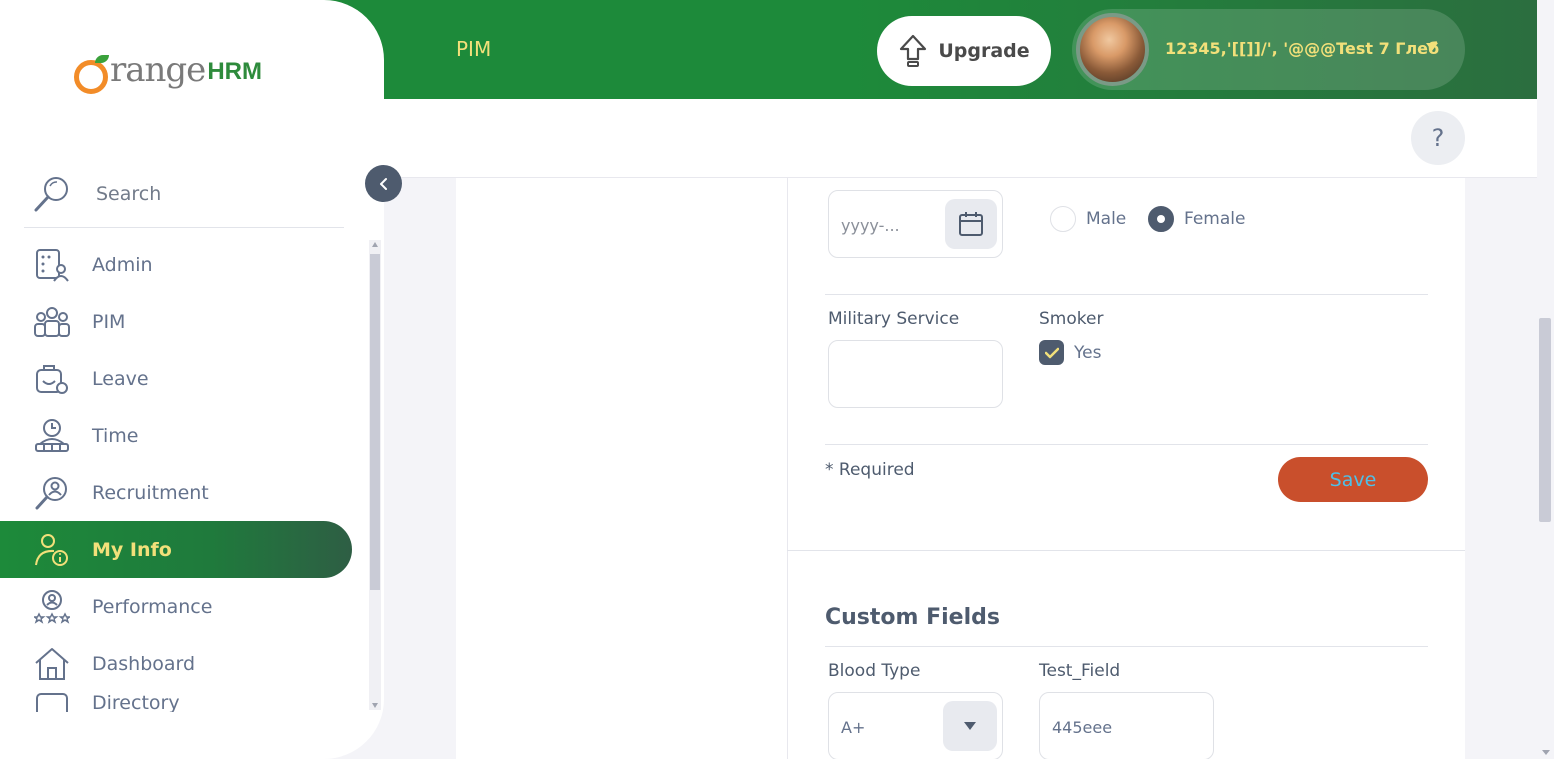 The width and height of the screenshot is (1554, 759). Describe the element at coordinates (91, 74) in the screenshot. I see `logo-orange-icon` at that location.